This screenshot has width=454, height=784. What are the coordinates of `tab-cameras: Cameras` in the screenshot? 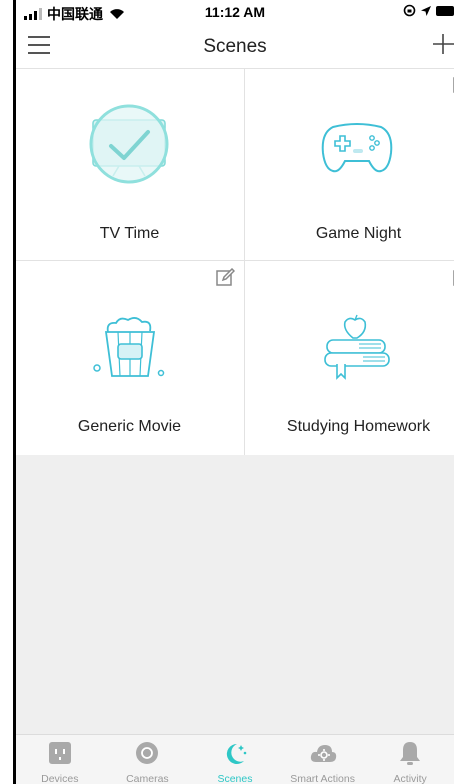 It's located at (148, 759).